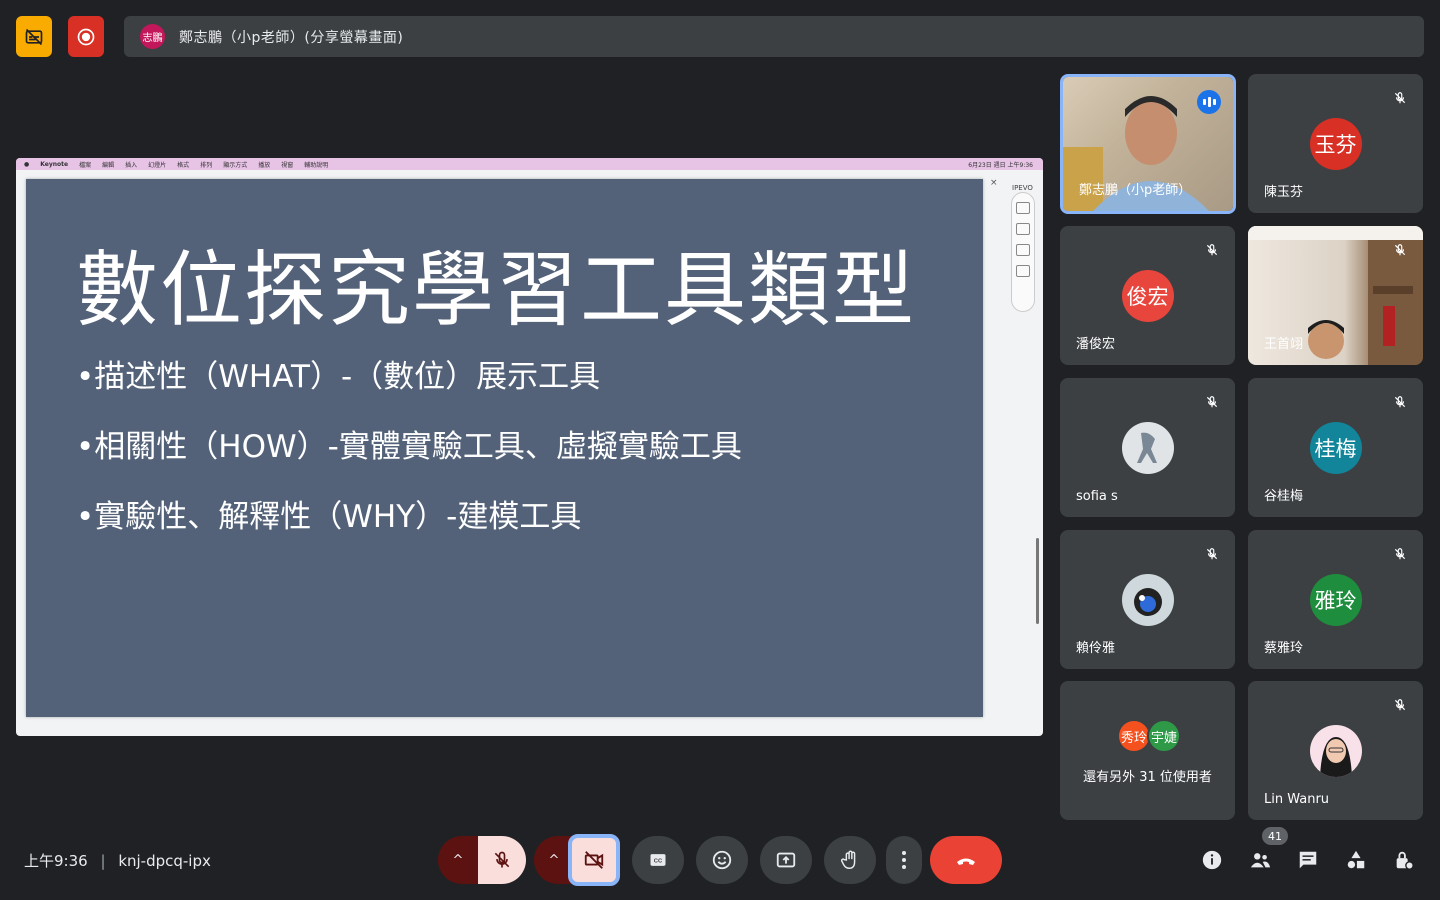  I want to click on participant-name: 賴伶雅, so click(1096, 648).